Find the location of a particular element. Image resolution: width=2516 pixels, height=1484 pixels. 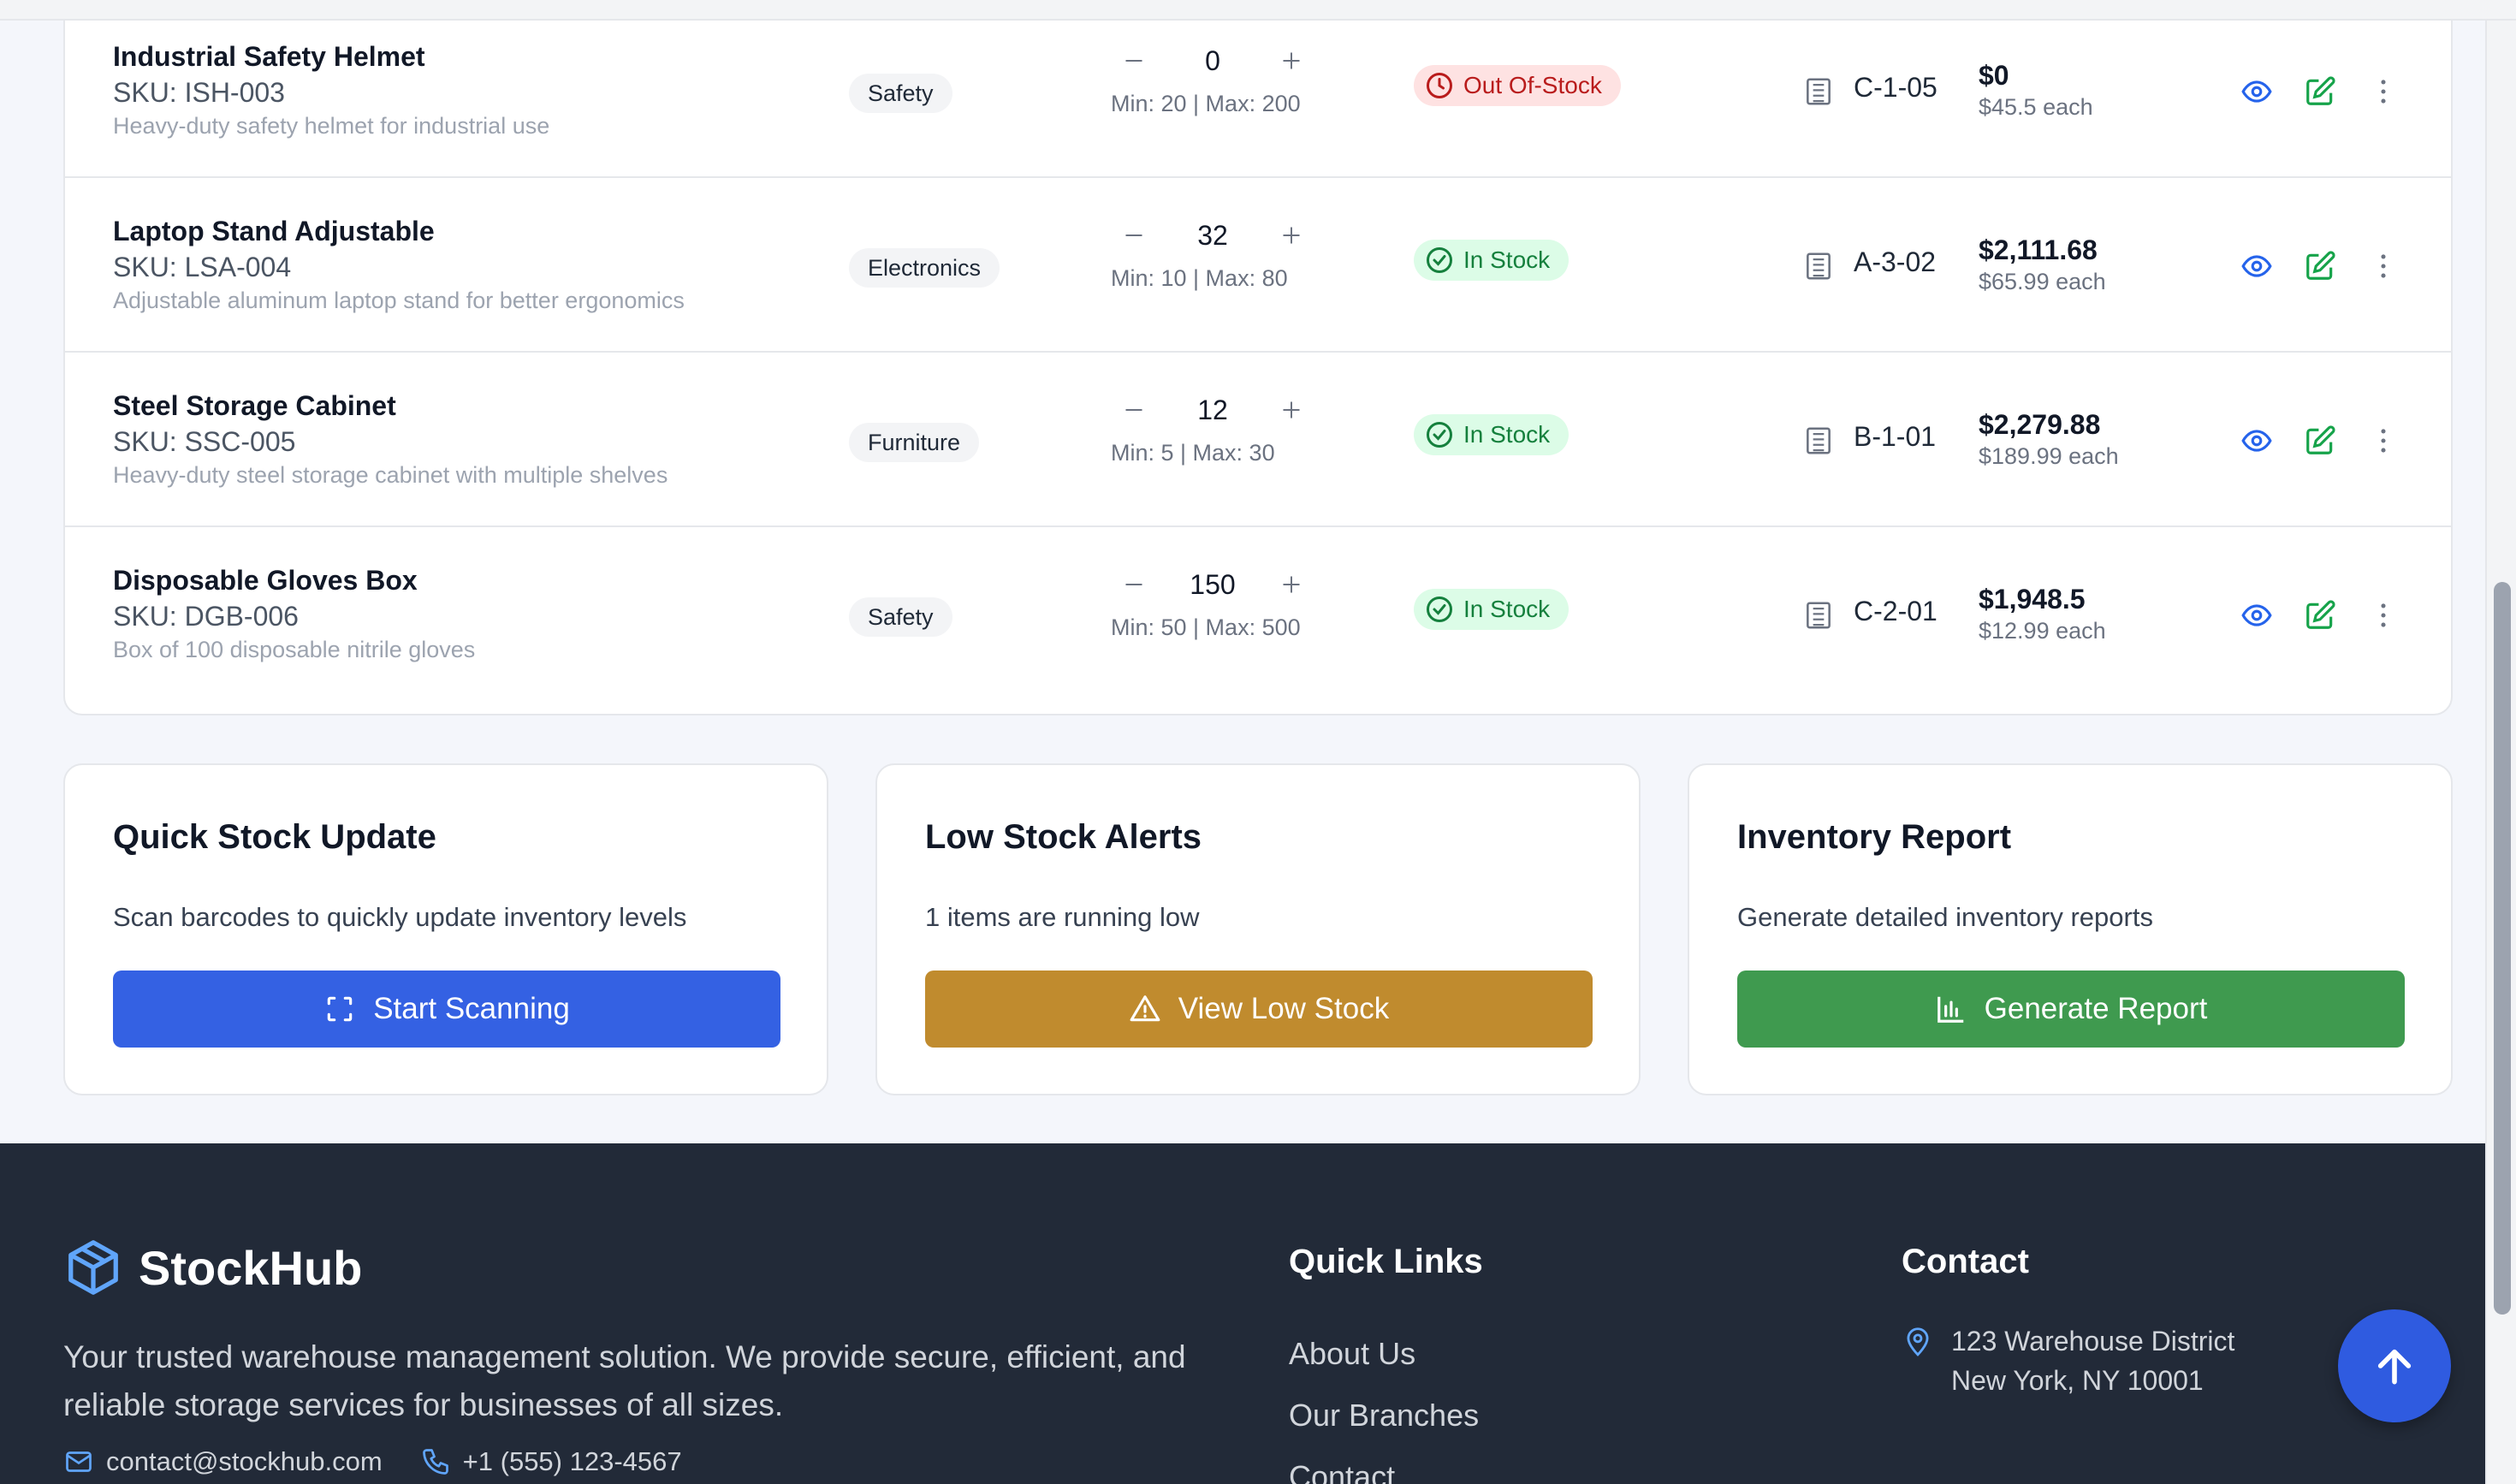

price-cell: $1,948.5 $12.99 each is located at coordinates (2042, 614).